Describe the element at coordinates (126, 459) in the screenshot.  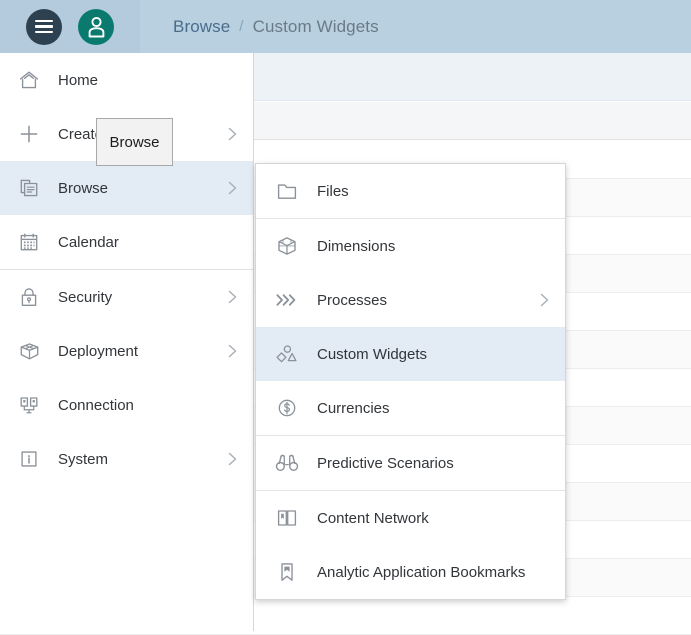
I see `sidebar-item-system: System` at that location.